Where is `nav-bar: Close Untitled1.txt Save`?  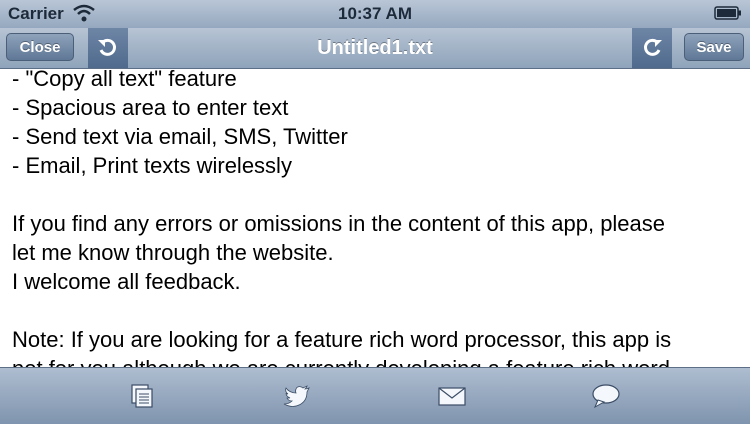 nav-bar: Close Untitled1.txt Save is located at coordinates (375, 48).